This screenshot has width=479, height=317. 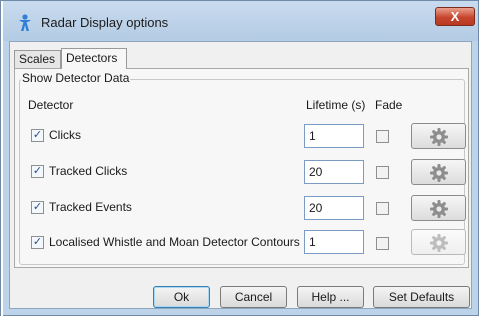 What do you see at coordinates (421, 297) in the screenshot?
I see `set-defaults-button: Set Defaults` at bounding box center [421, 297].